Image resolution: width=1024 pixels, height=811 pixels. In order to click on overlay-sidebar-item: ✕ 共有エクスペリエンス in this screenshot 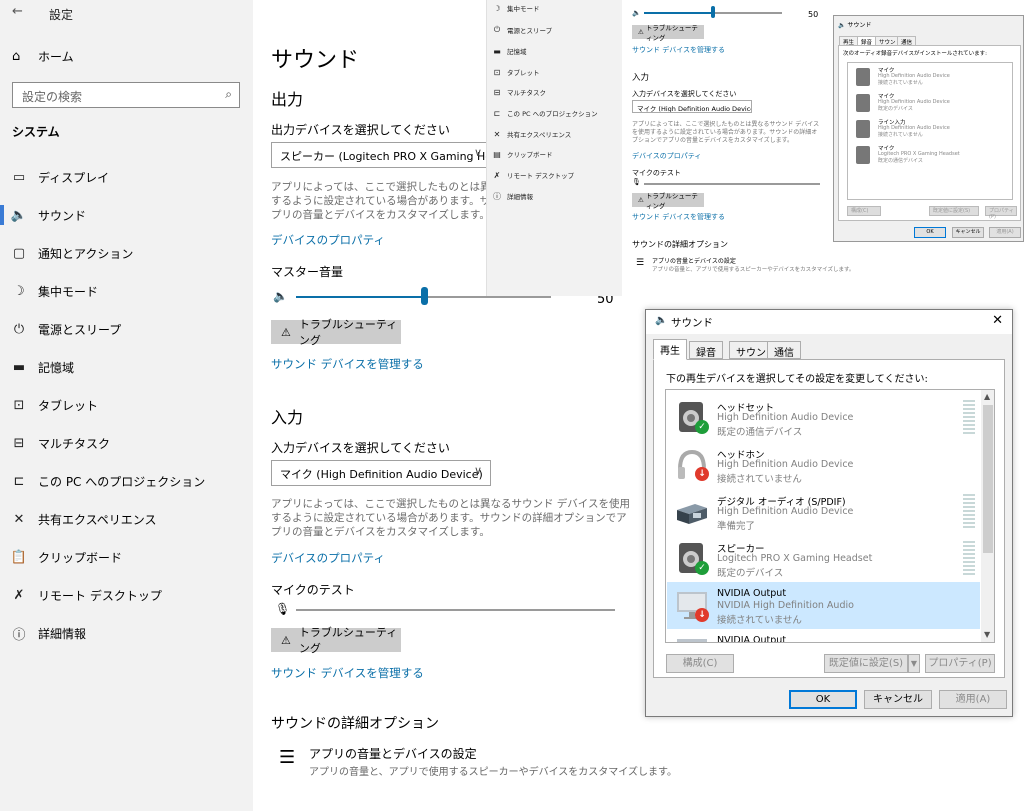, I will do `click(555, 134)`.